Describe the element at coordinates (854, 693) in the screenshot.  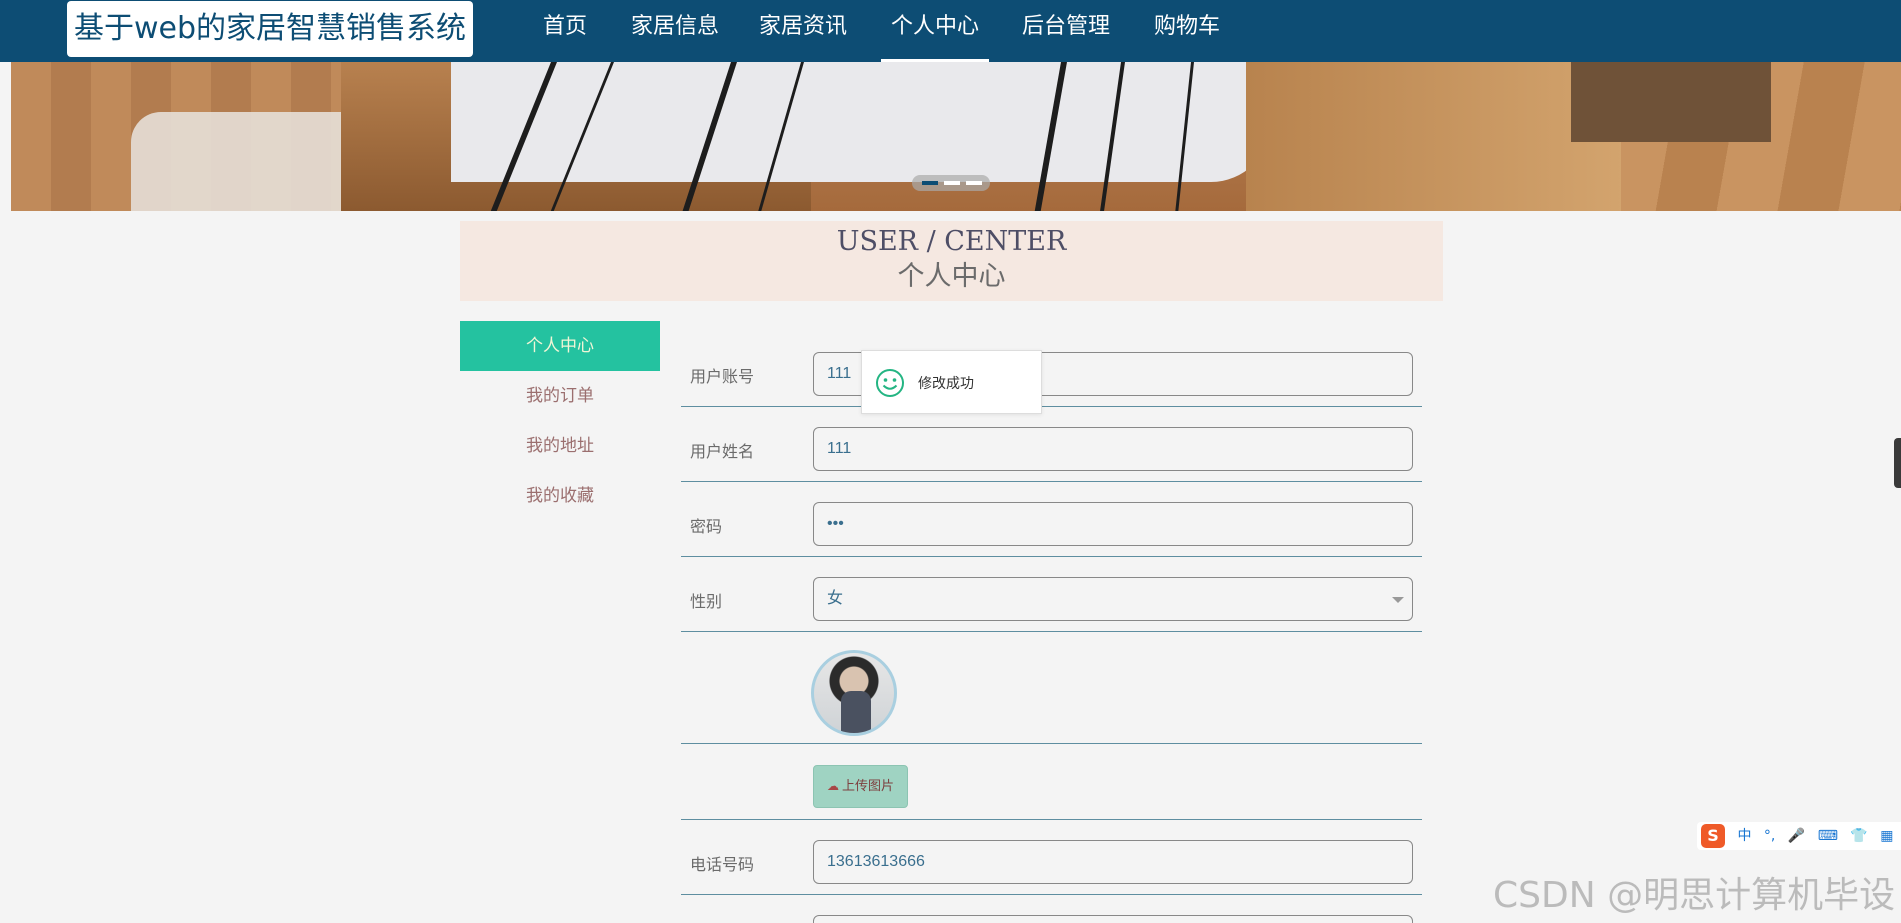
I see `avatar` at that location.